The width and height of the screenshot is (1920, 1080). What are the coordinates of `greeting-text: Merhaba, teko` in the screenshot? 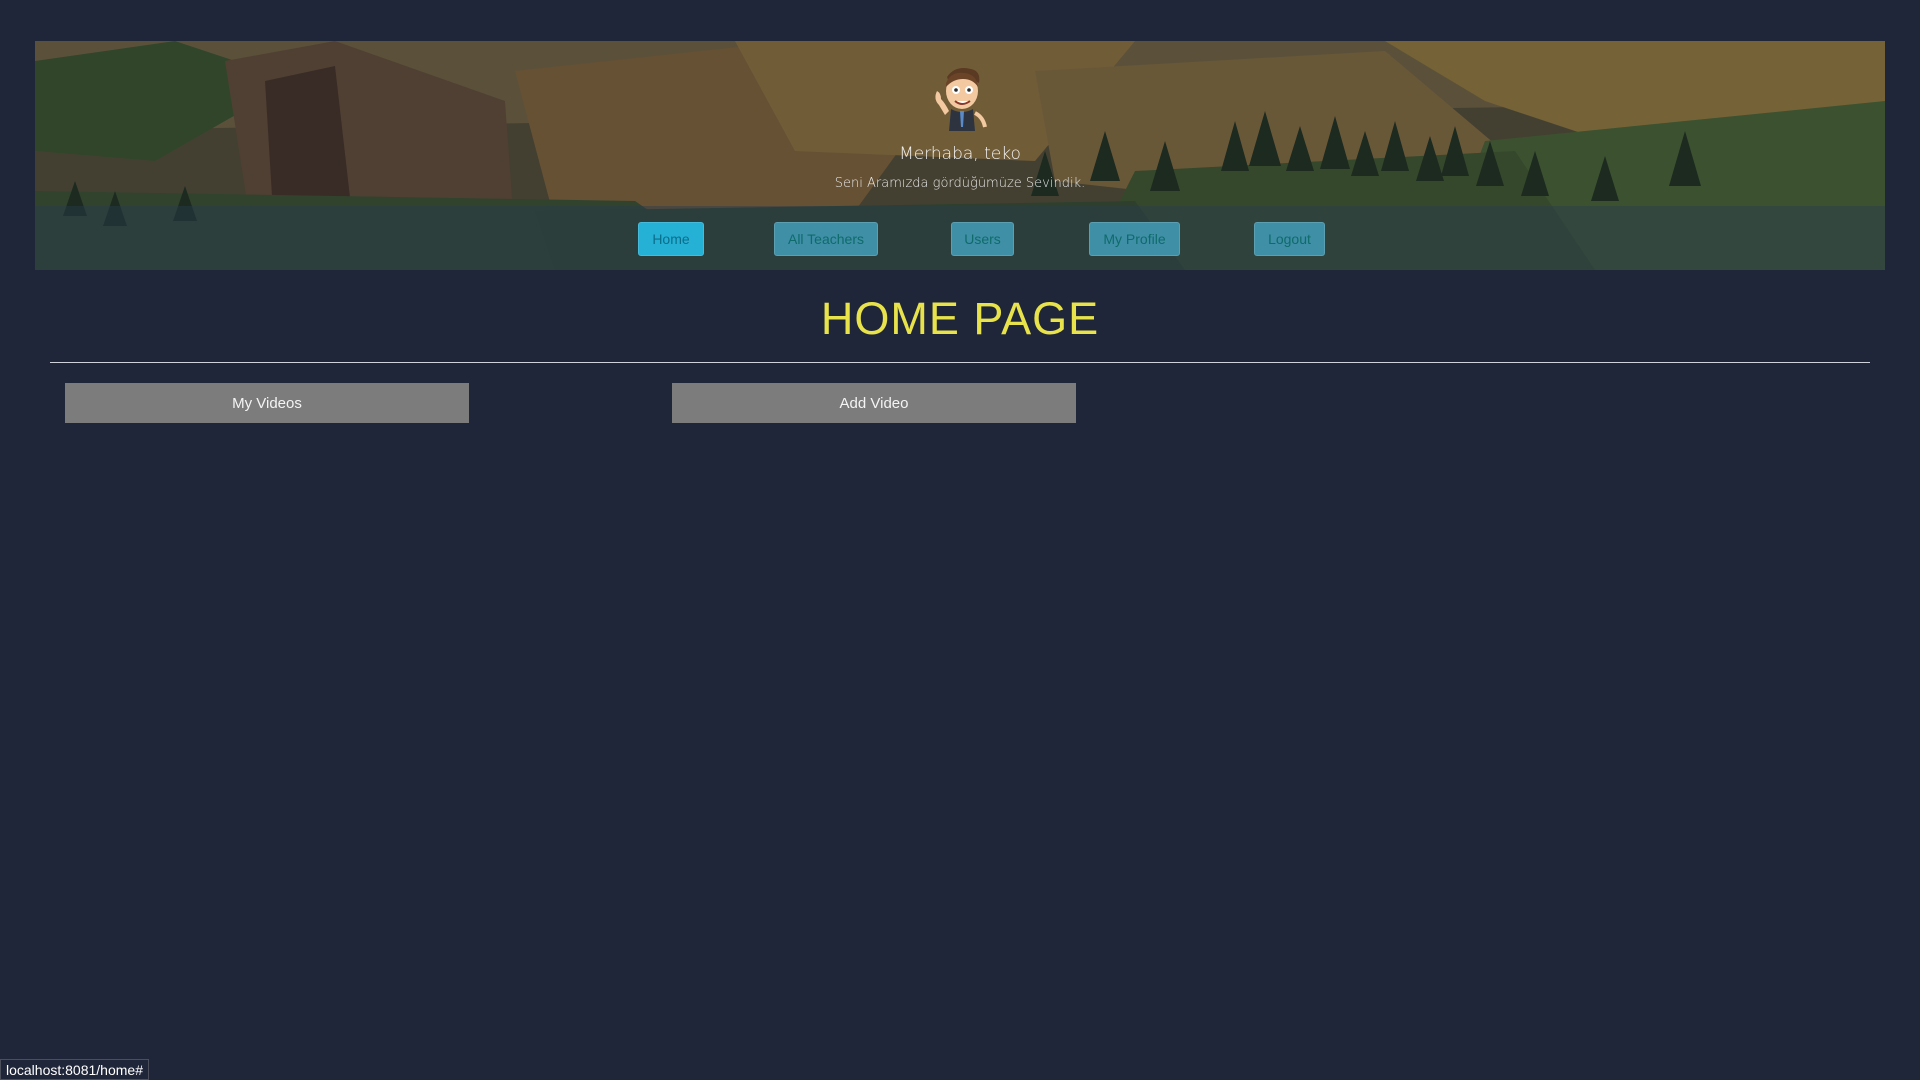 It's located at (960, 154).